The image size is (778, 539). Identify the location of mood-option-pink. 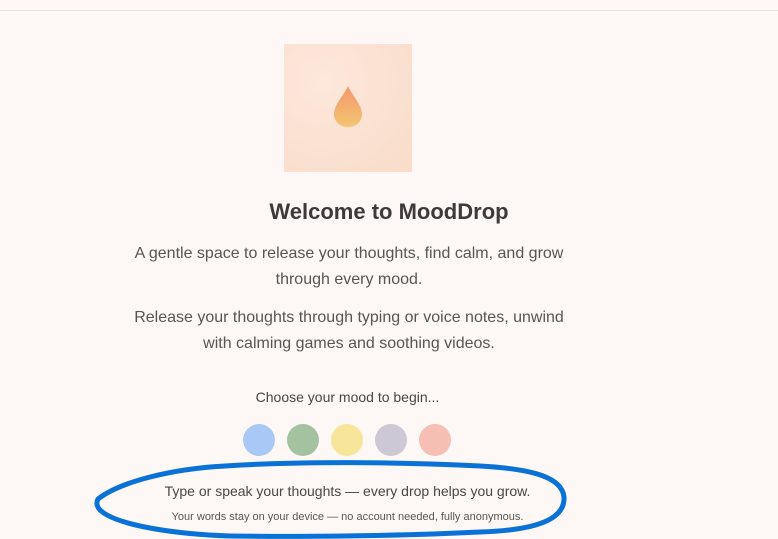
(435, 440).